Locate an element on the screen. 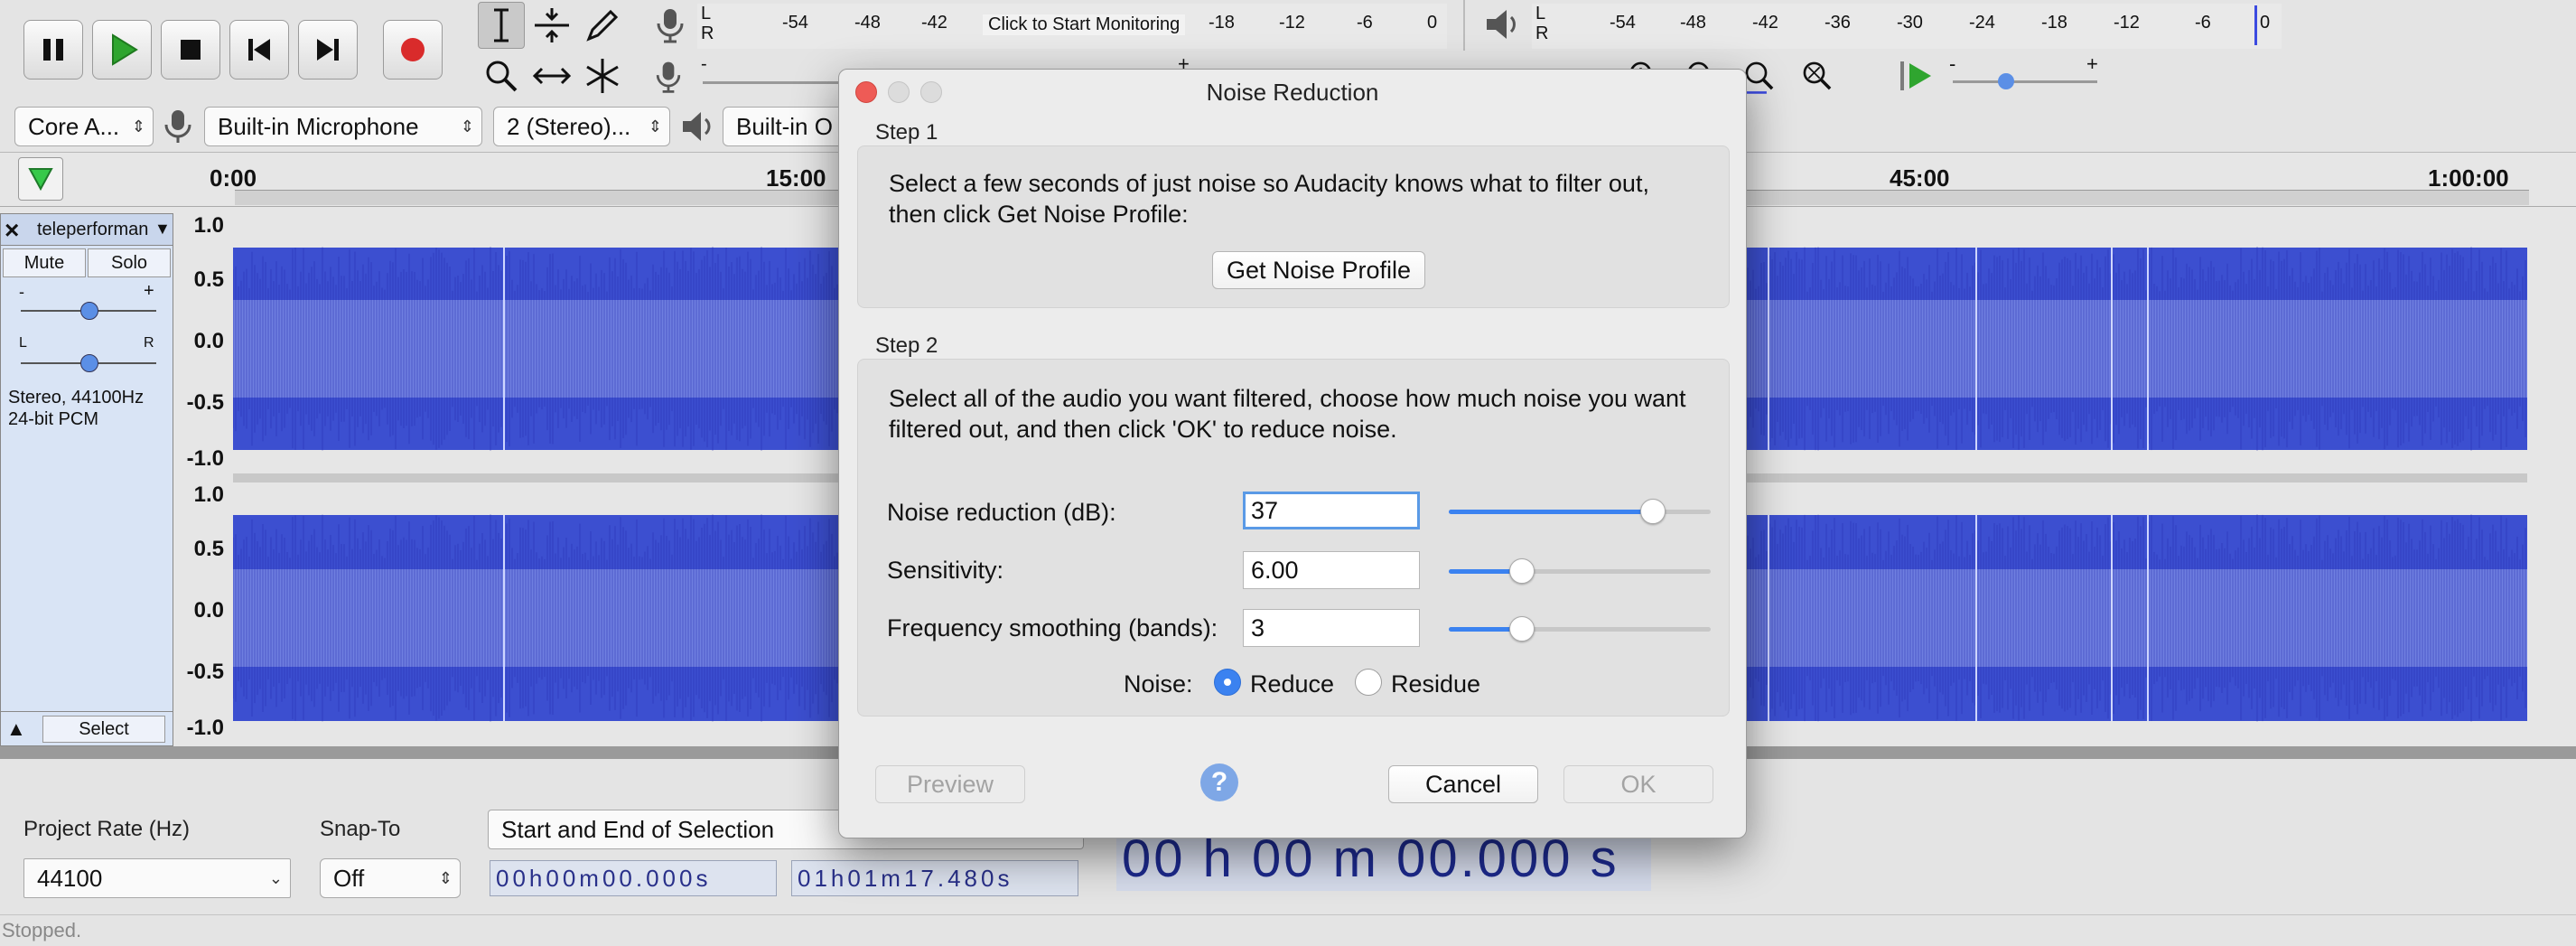 This screenshot has height=946, width=2576. skip-to-start-button is located at coordinates (259, 50).